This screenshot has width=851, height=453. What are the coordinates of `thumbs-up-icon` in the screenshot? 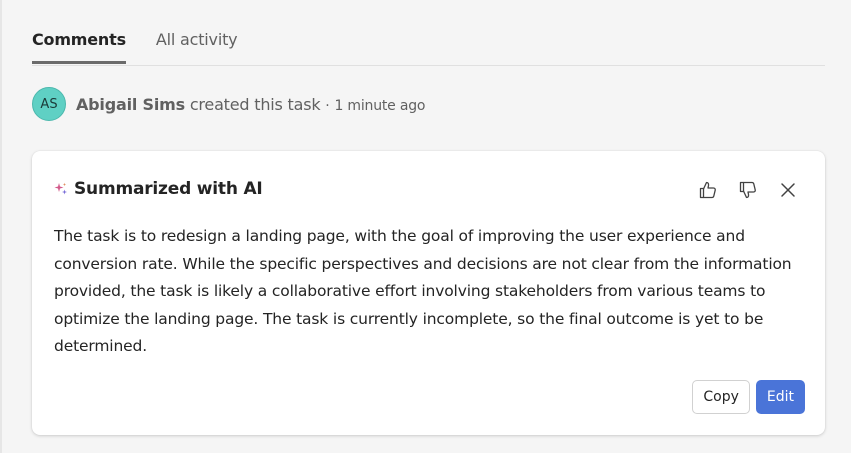 It's located at (707, 190).